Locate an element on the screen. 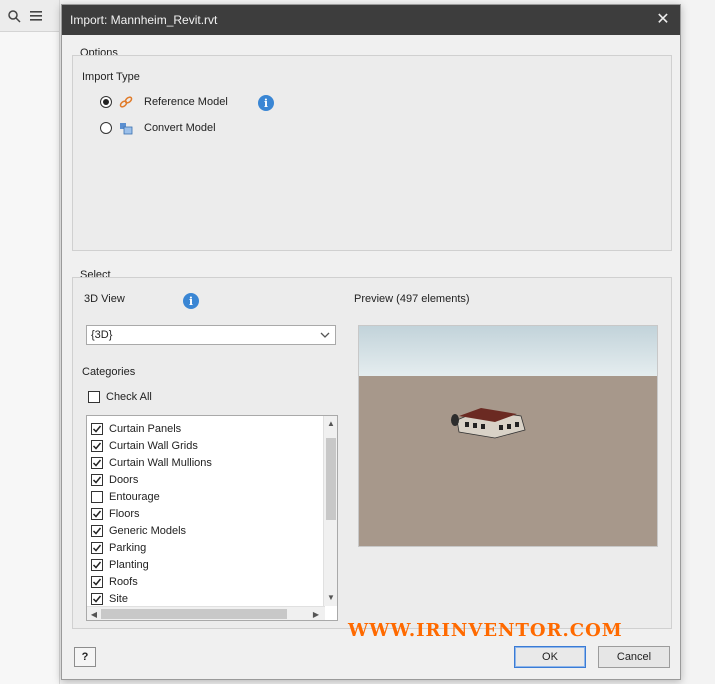 The width and height of the screenshot is (715, 684). import-type-label: Import Type is located at coordinates (111, 77).